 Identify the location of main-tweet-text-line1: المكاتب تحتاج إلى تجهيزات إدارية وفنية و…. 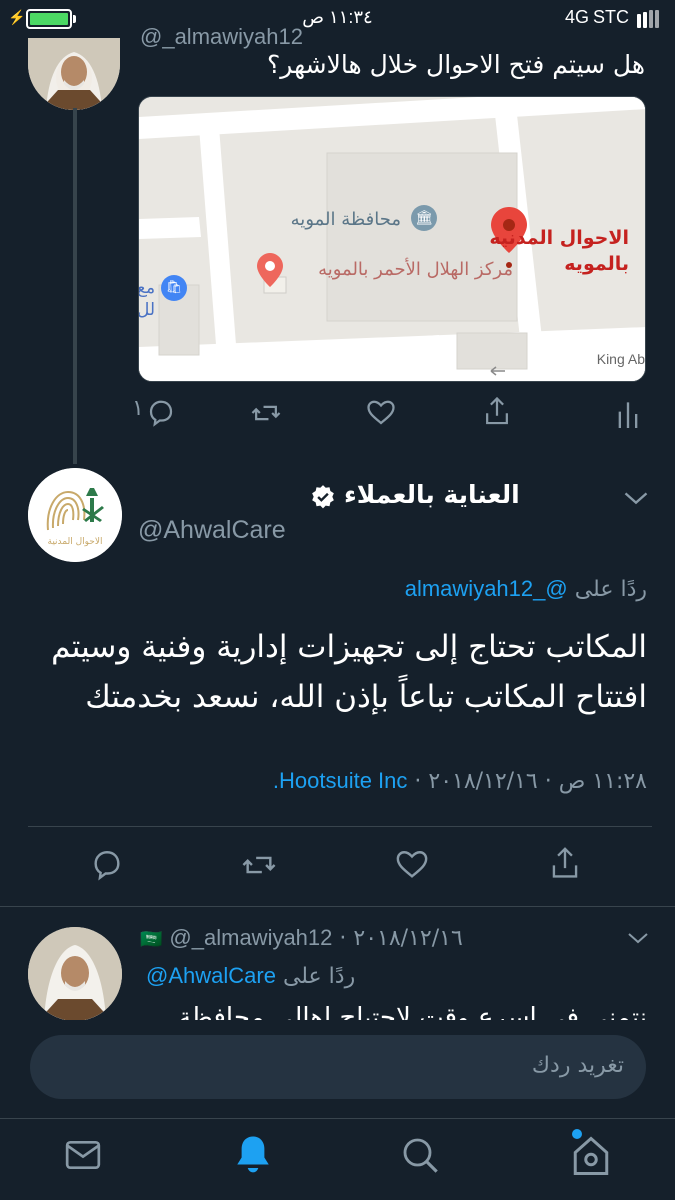
(349, 647).